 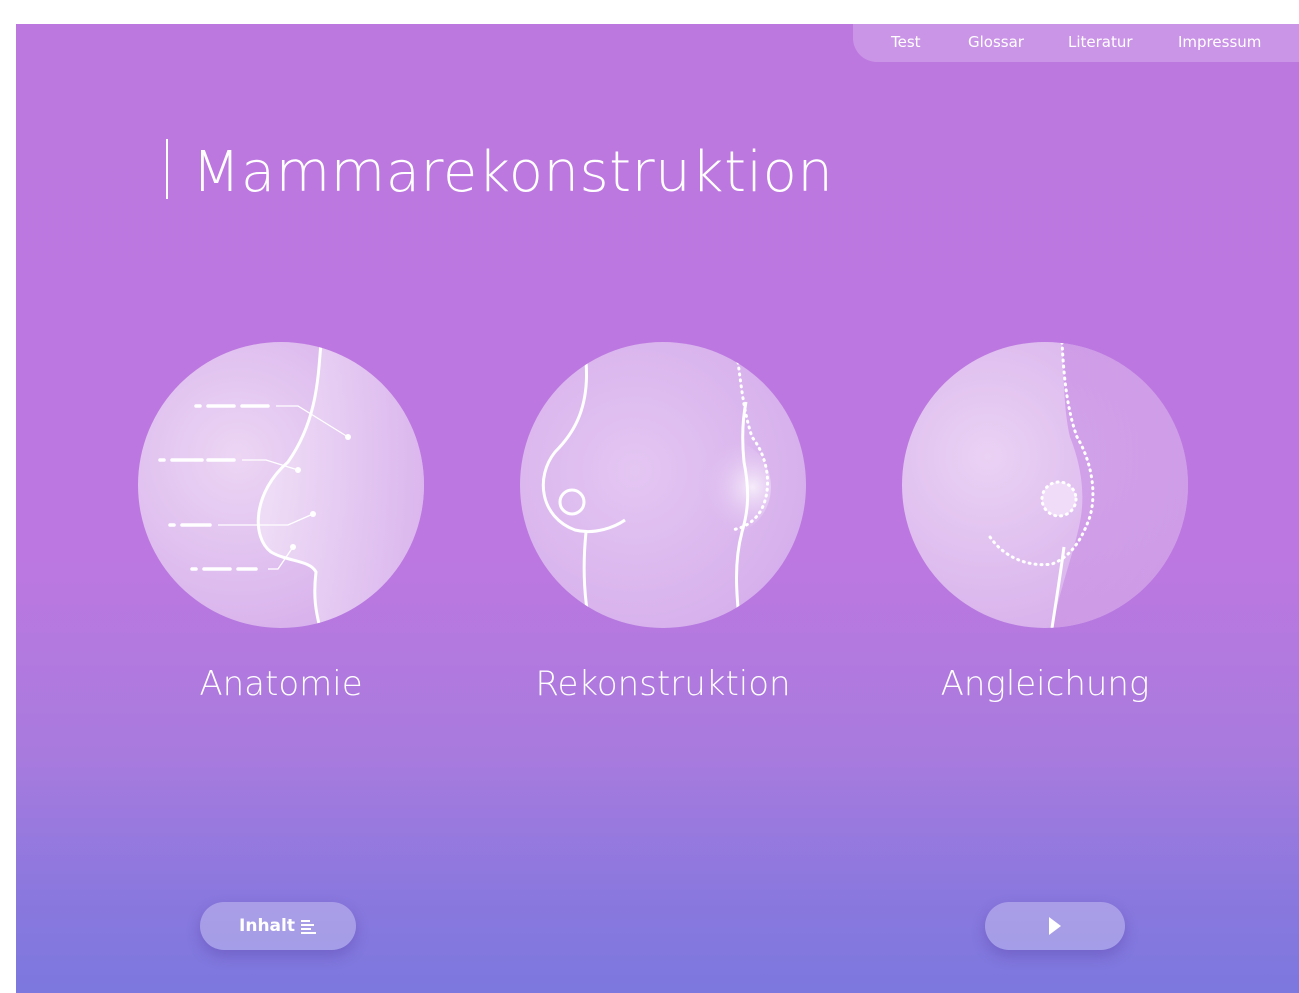 What do you see at coordinates (267, 926) in the screenshot?
I see `contents-button-label: Inhalt` at bounding box center [267, 926].